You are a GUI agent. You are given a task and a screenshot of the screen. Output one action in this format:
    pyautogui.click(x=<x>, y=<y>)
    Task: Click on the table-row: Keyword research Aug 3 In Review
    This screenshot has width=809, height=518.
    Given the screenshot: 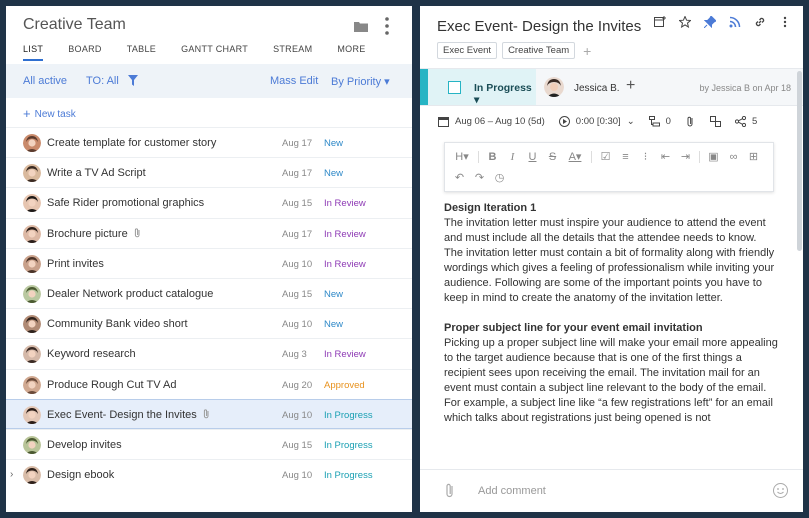 What is the action you would take?
    pyautogui.click(x=209, y=353)
    